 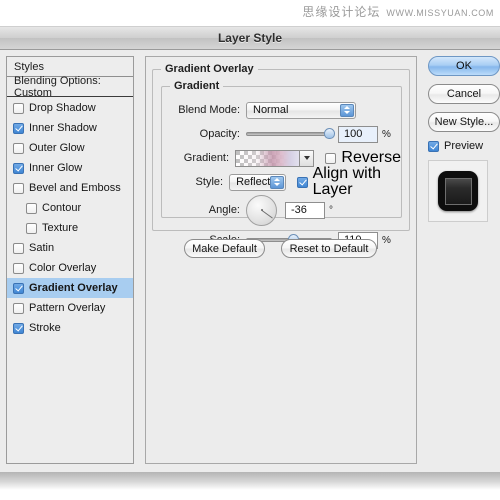 I want to click on chevron-down-icon, so click(x=306, y=158).